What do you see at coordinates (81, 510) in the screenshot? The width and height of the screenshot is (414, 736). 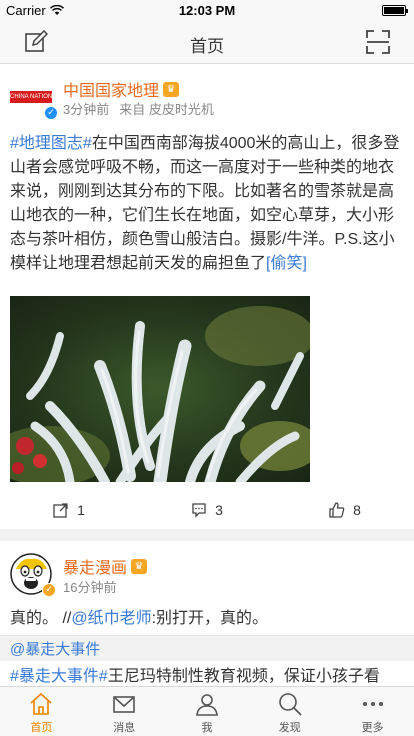 I see `repost-count: 1` at bounding box center [81, 510].